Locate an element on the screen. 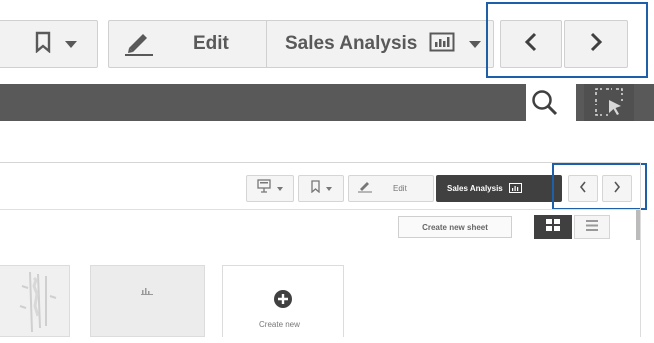 Image resolution: width=654 pixels, height=343 pixels. next-sheet-button is located at coordinates (596, 44).